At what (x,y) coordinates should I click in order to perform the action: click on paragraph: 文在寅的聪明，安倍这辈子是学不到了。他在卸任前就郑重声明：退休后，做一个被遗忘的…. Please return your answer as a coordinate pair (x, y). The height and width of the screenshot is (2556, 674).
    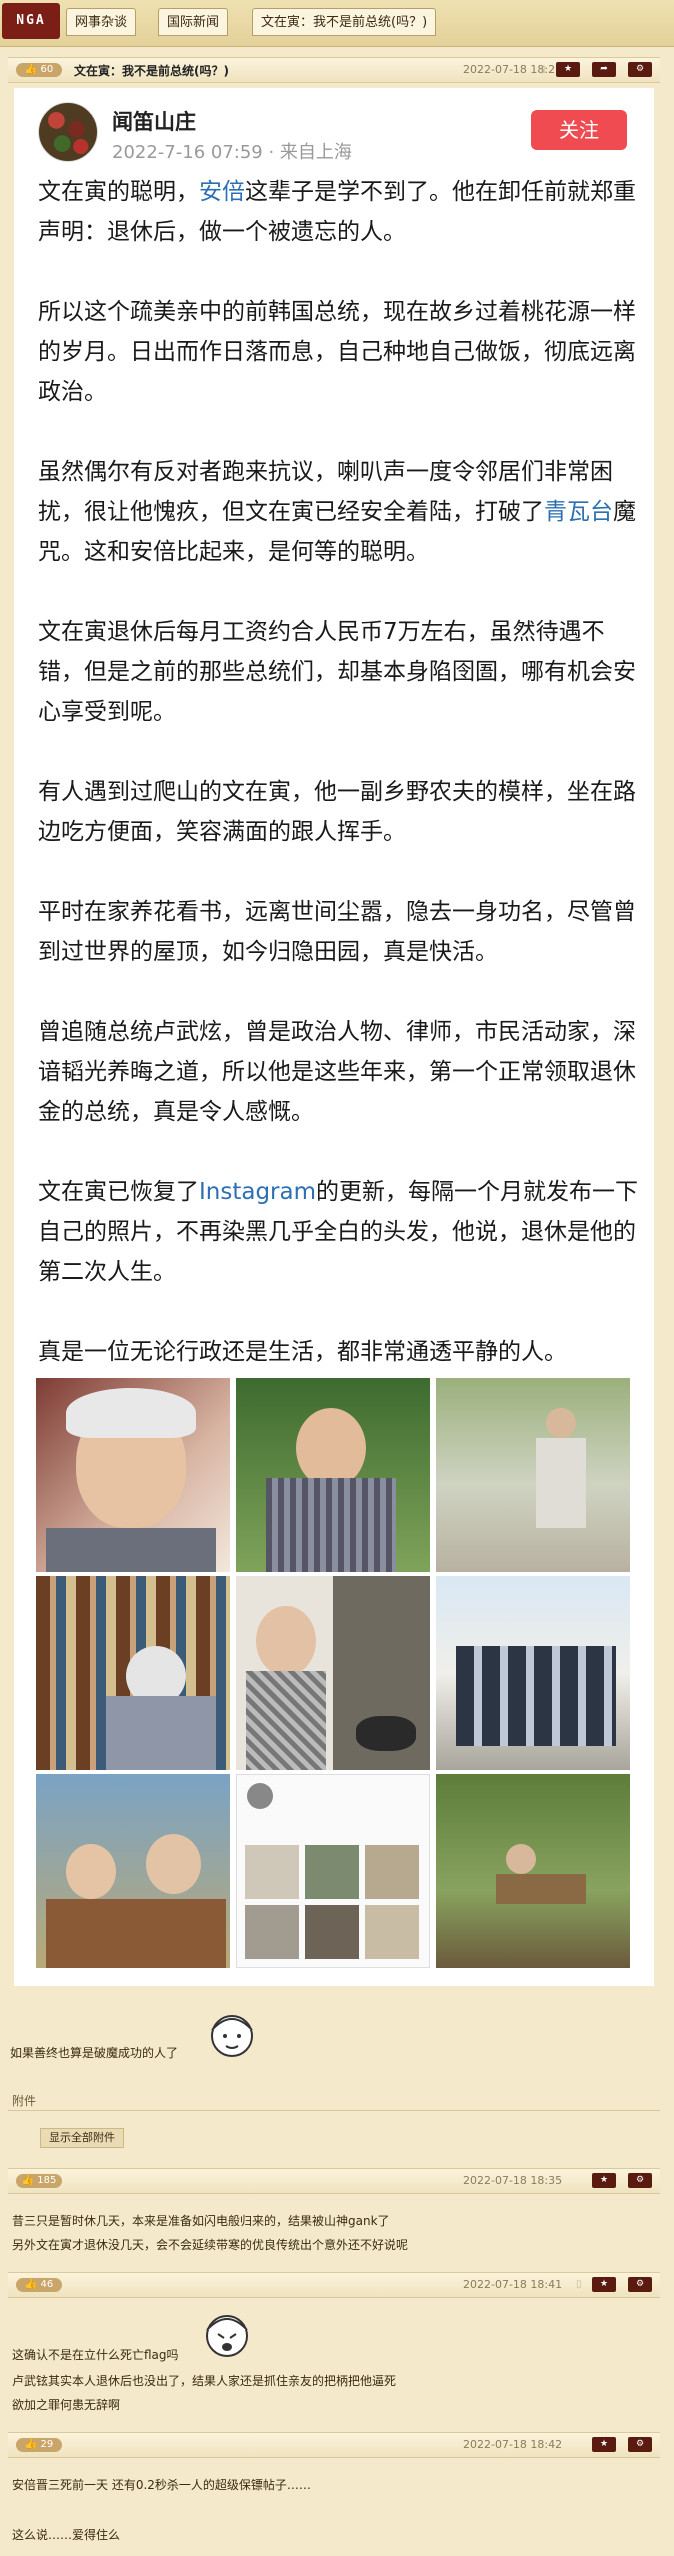
    Looking at the image, I should click on (337, 212).